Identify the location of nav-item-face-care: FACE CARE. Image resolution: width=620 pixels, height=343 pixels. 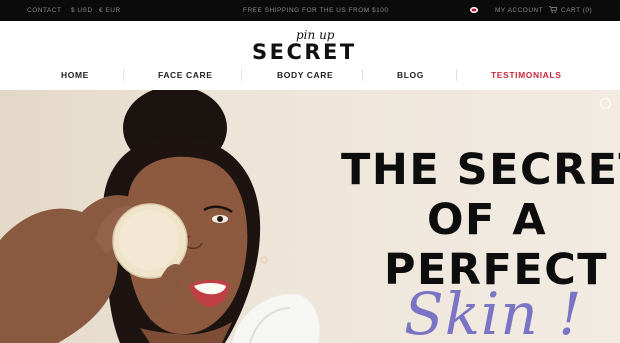
(185, 75).